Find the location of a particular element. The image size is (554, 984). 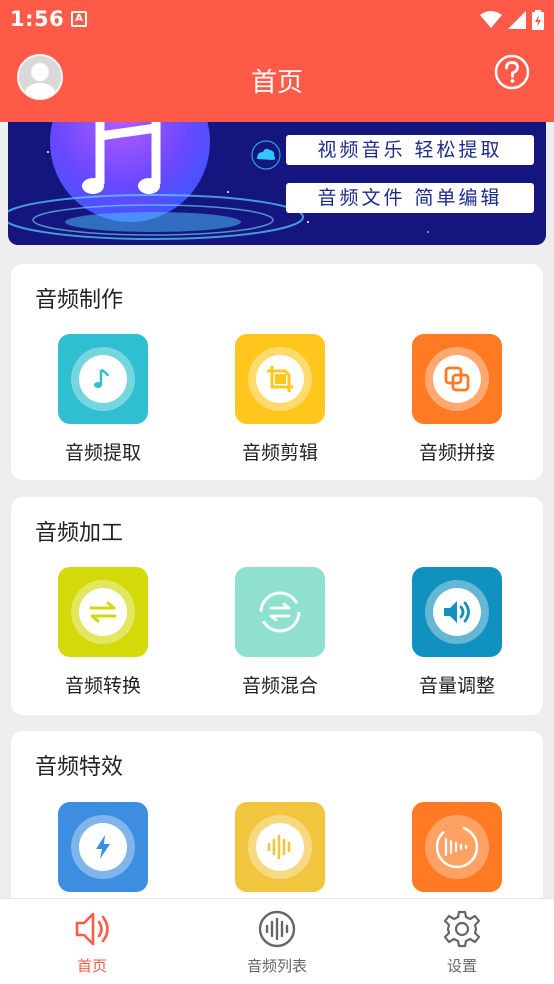

nav-label: 音频列表 is located at coordinates (276, 966).